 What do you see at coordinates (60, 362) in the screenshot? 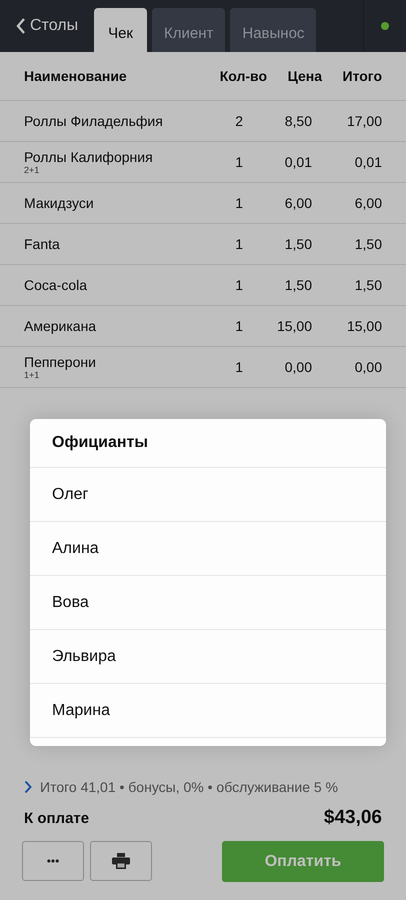
I see `item-name: Пепперони` at bounding box center [60, 362].